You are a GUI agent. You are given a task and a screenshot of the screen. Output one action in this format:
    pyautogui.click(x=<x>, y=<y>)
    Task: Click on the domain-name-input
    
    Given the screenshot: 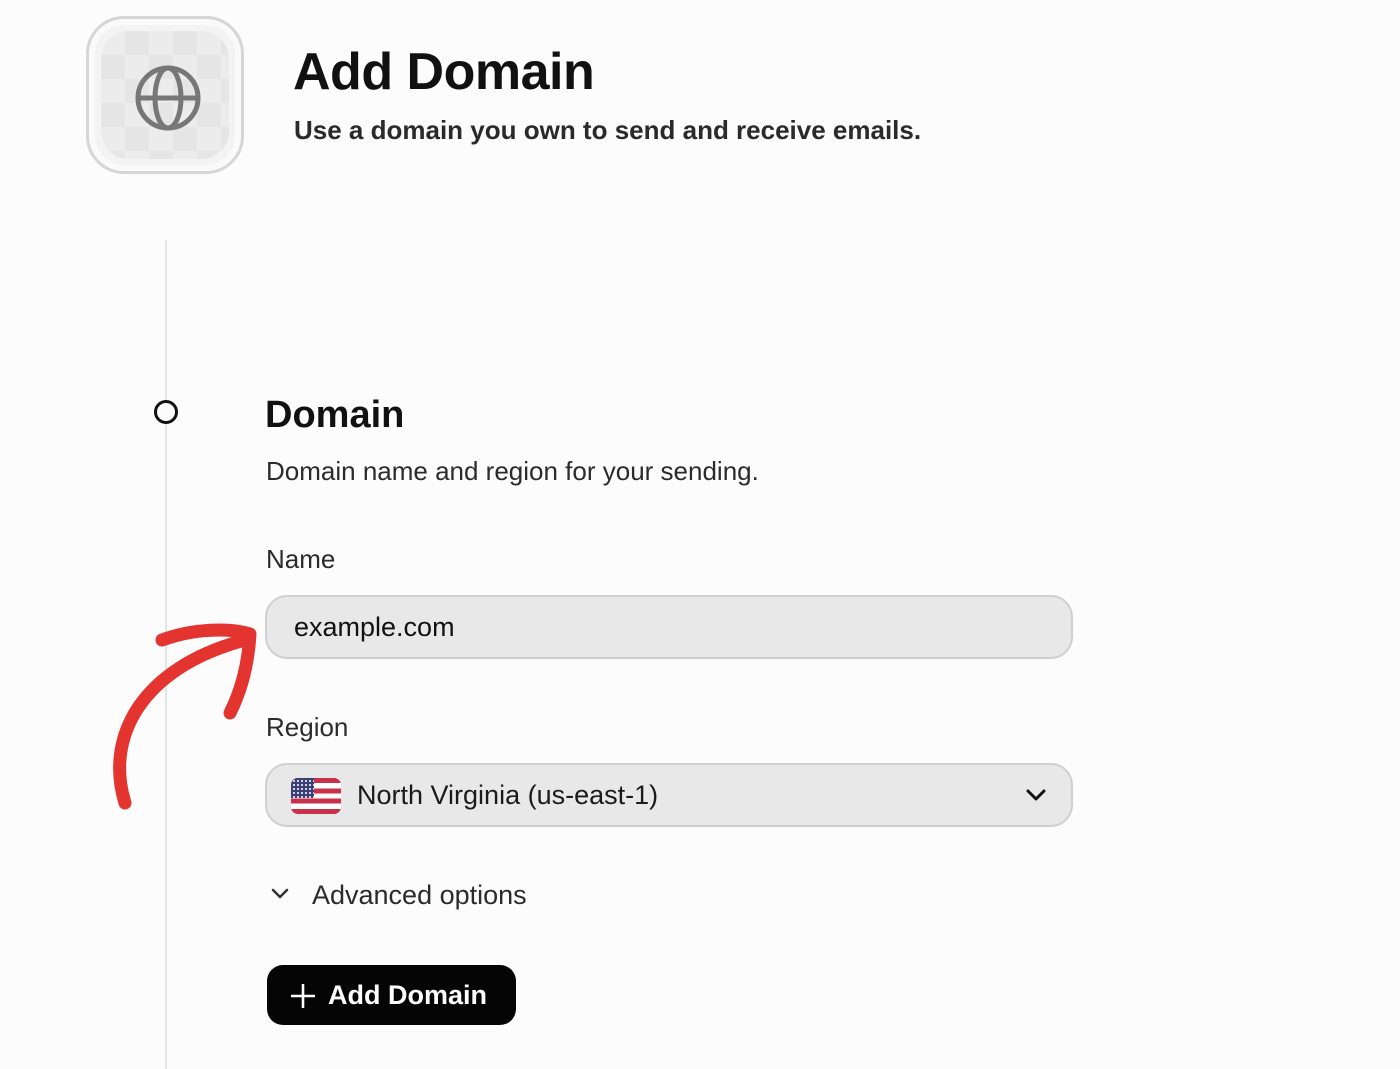 What is the action you would take?
    pyautogui.click(x=669, y=627)
    